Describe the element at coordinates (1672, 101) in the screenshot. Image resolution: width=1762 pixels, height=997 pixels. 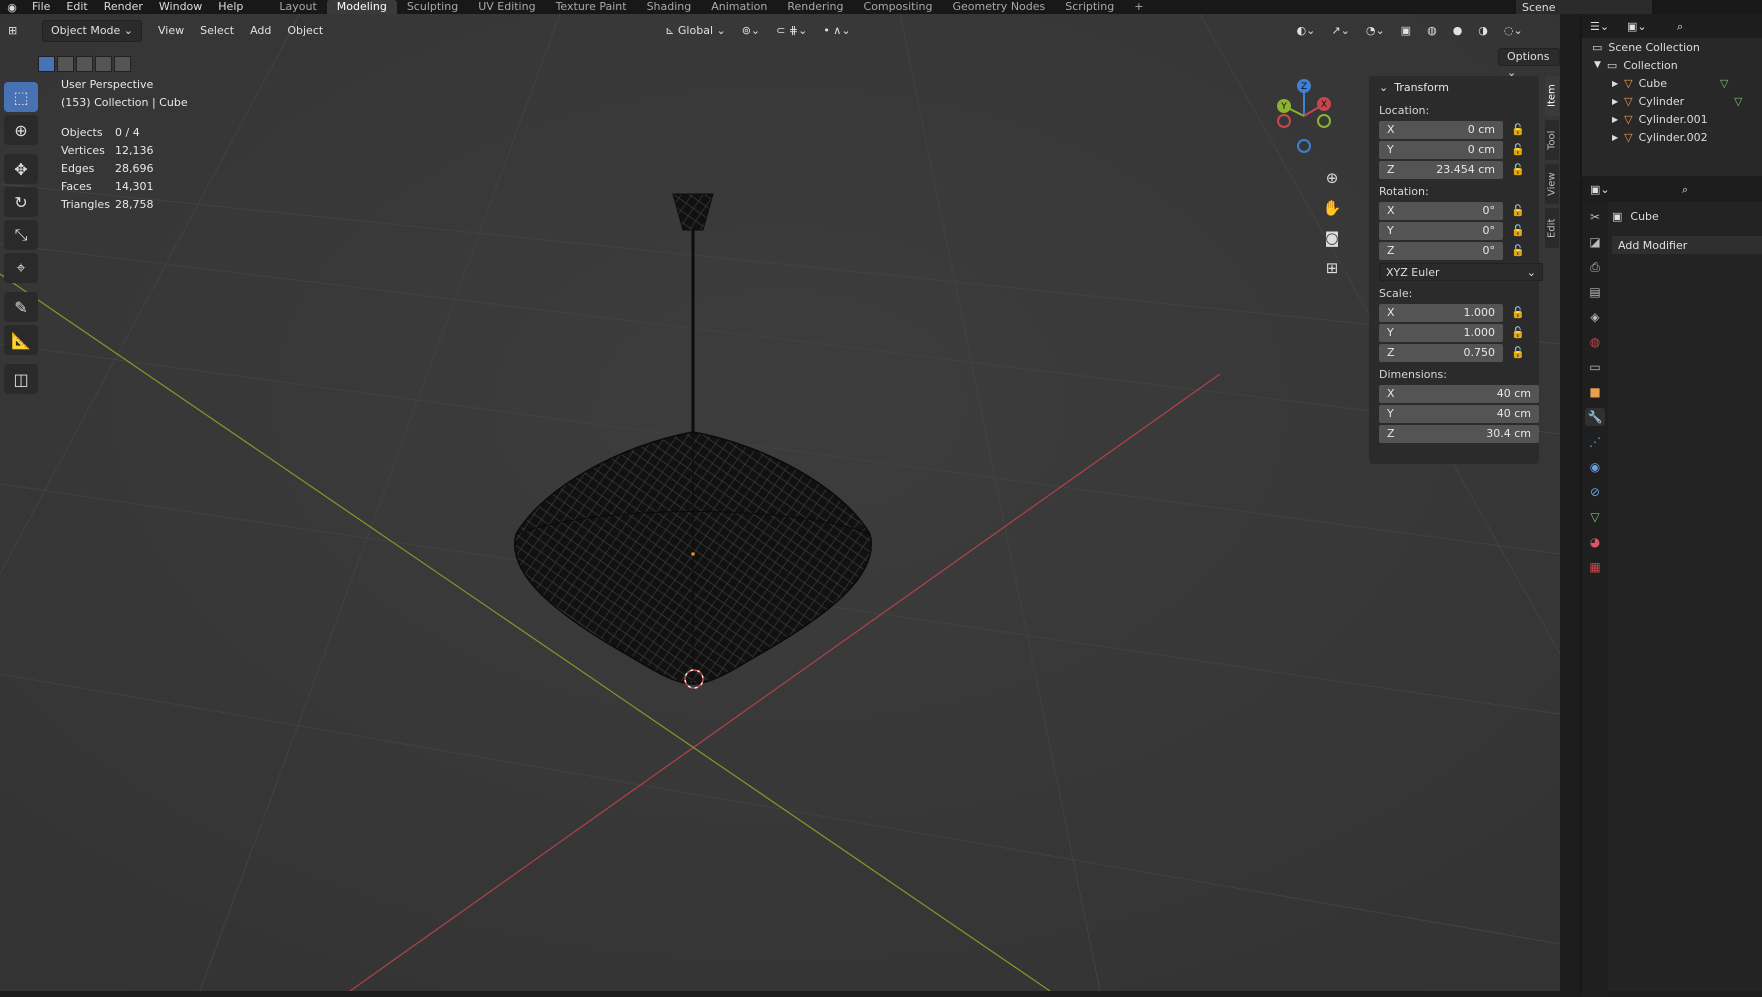
I see `outliner-item-cylinder: ▶ ▽ Cylinder ▽` at that location.